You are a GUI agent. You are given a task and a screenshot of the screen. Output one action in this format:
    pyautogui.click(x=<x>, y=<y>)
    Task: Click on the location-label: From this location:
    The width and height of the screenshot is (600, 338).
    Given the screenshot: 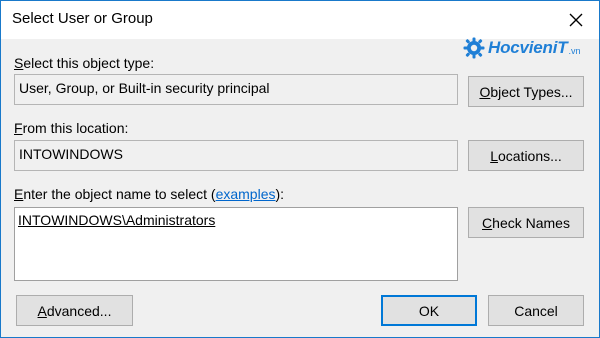 What is the action you would take?
    pyautogui.click(x=71, y=128)
    